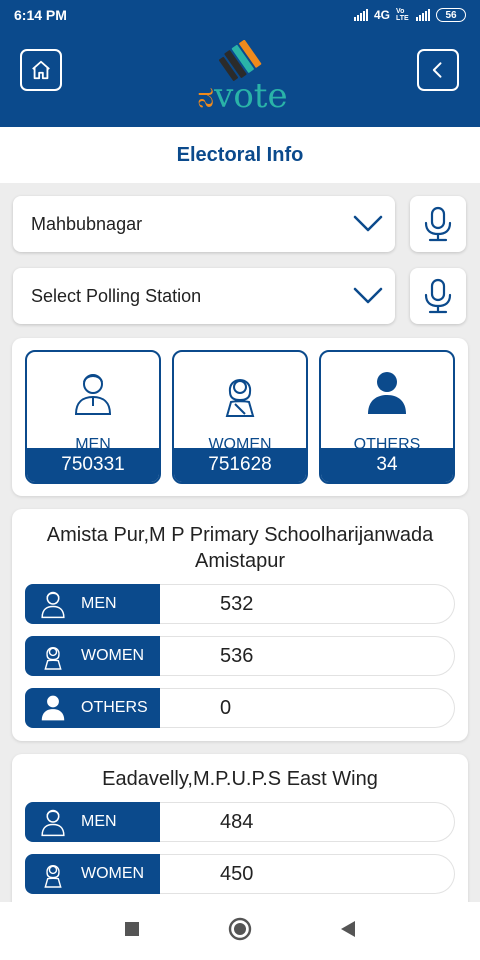 The image size is (480, 960). What do you see at coordinates (240, 15) in the screenshot?
I see `status-bar: 6:14 PM 4G Vo LTE 56` at bounding box center [240, 15].